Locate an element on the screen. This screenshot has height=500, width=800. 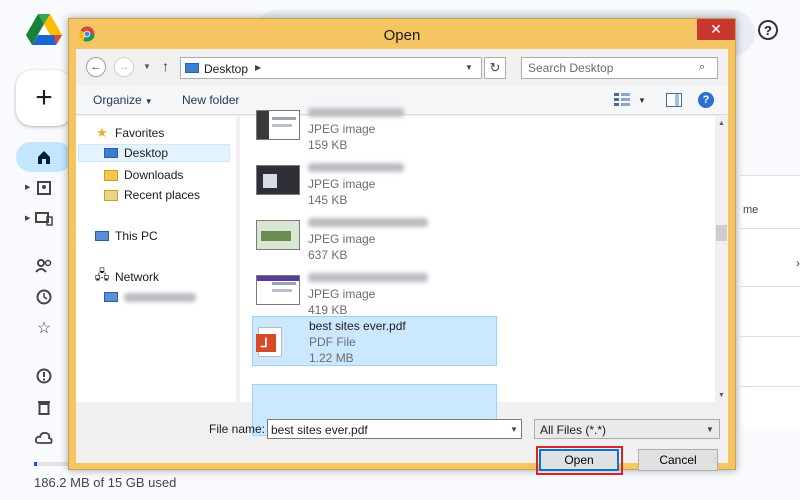
scroll-up-icon: ▲ is located at coordinates (721, 123).